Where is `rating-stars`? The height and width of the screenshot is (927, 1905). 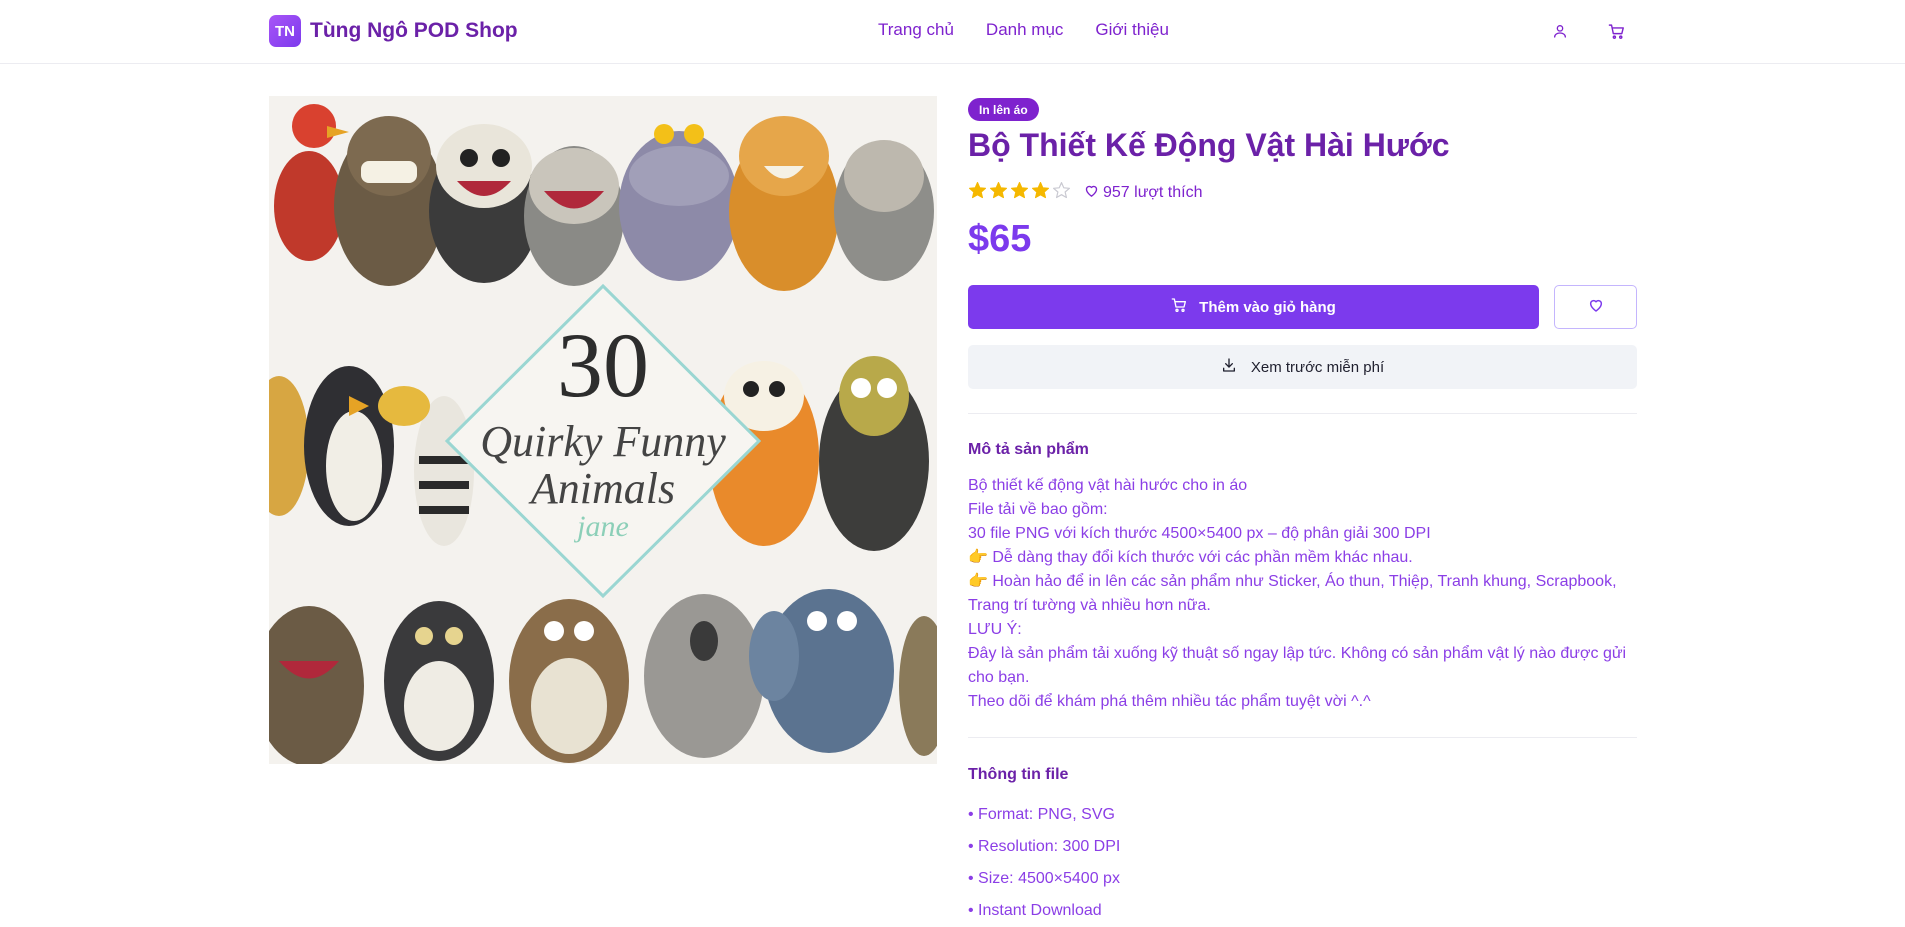
rating-stars is located at coordinates (1019, 193).